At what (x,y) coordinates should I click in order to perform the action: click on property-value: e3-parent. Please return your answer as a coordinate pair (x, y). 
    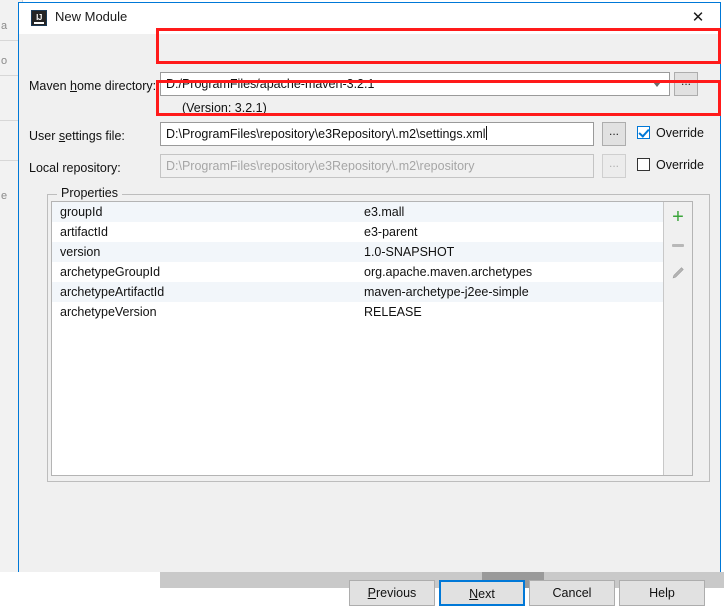
    Looking at the image, I should click on (391, 232).